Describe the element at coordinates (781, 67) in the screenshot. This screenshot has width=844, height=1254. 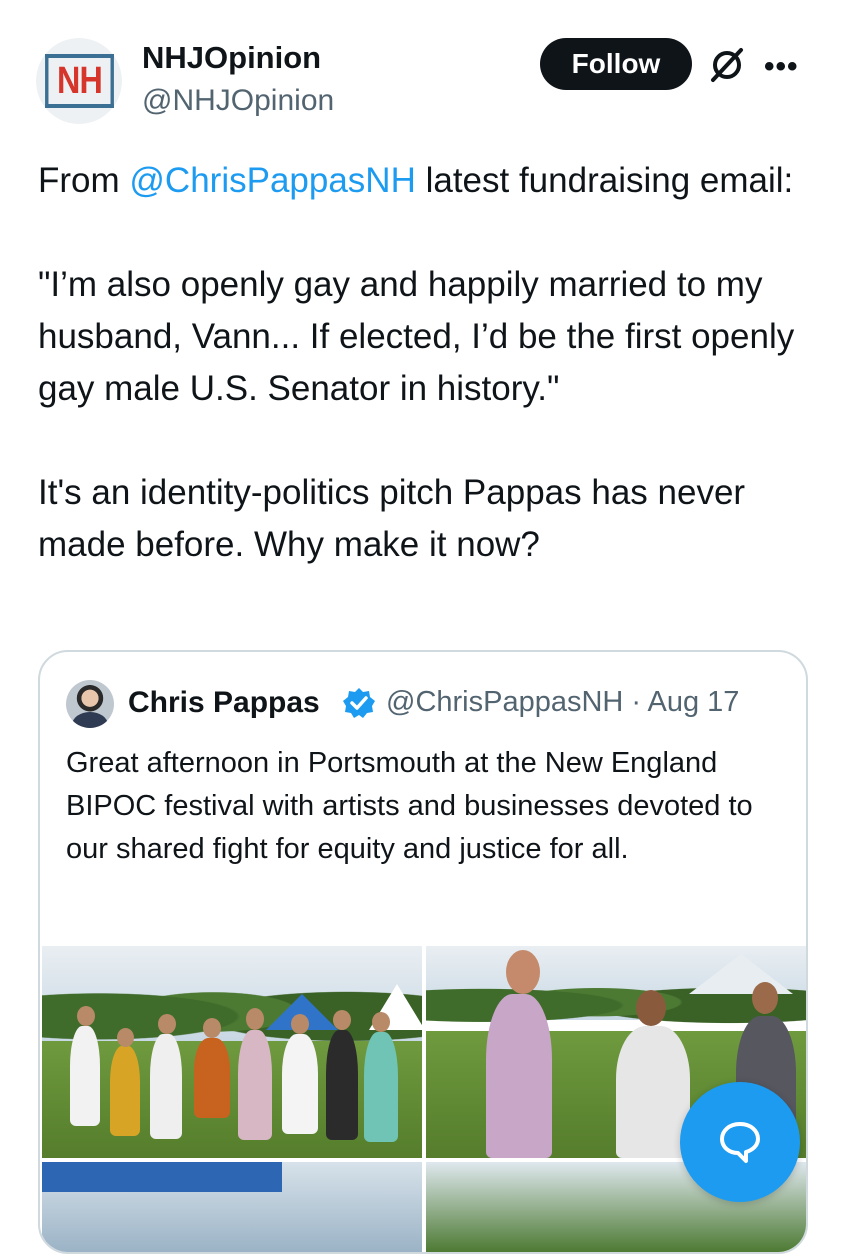
I see `more-icon: •••` at that location.